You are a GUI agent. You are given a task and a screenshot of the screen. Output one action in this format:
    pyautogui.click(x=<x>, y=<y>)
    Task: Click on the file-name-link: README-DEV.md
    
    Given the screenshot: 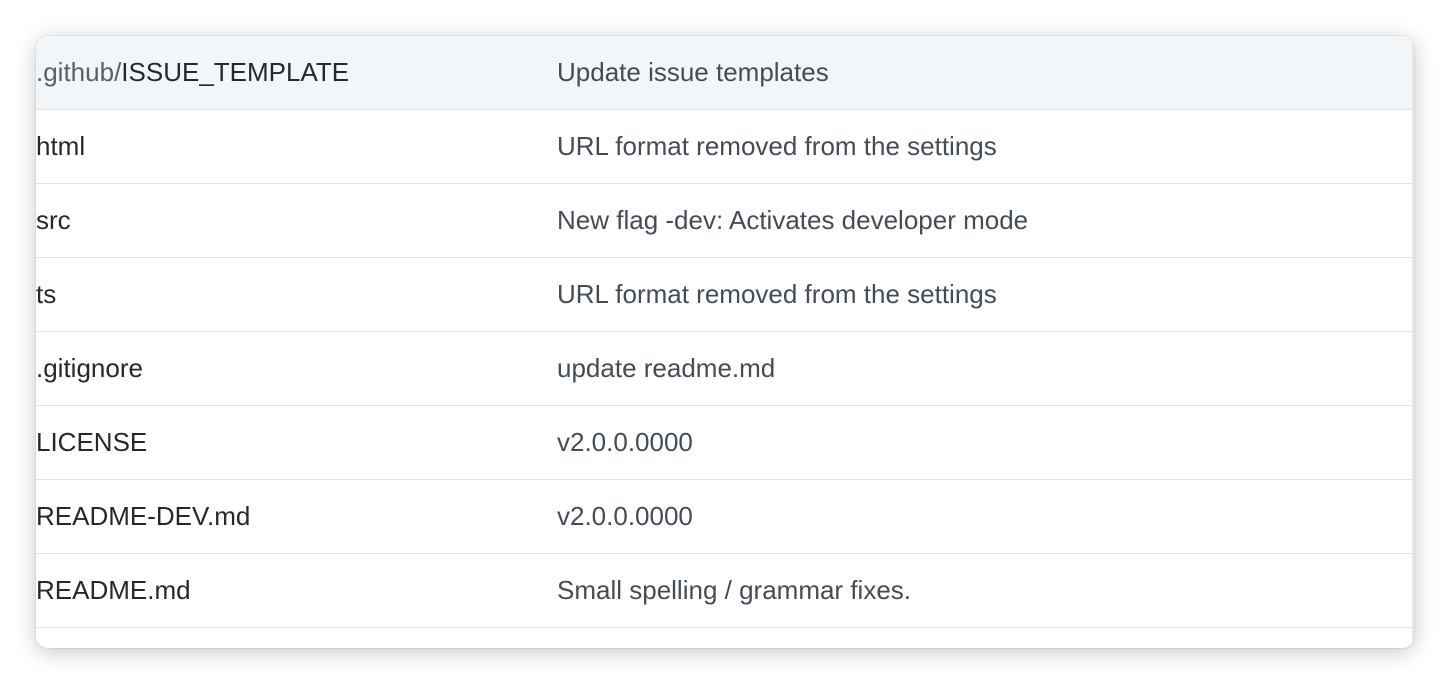 What is the action you would take?
    pyautogui.click(x=143, y=516)
    